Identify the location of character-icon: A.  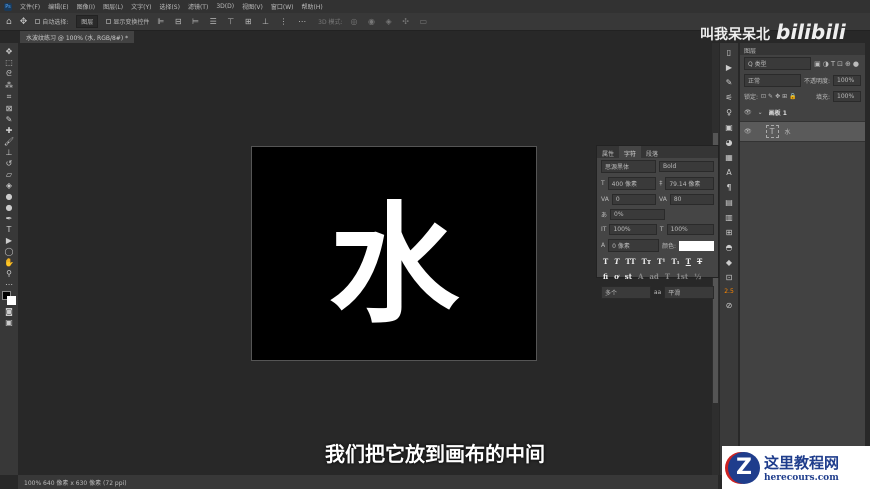
(728, 172).